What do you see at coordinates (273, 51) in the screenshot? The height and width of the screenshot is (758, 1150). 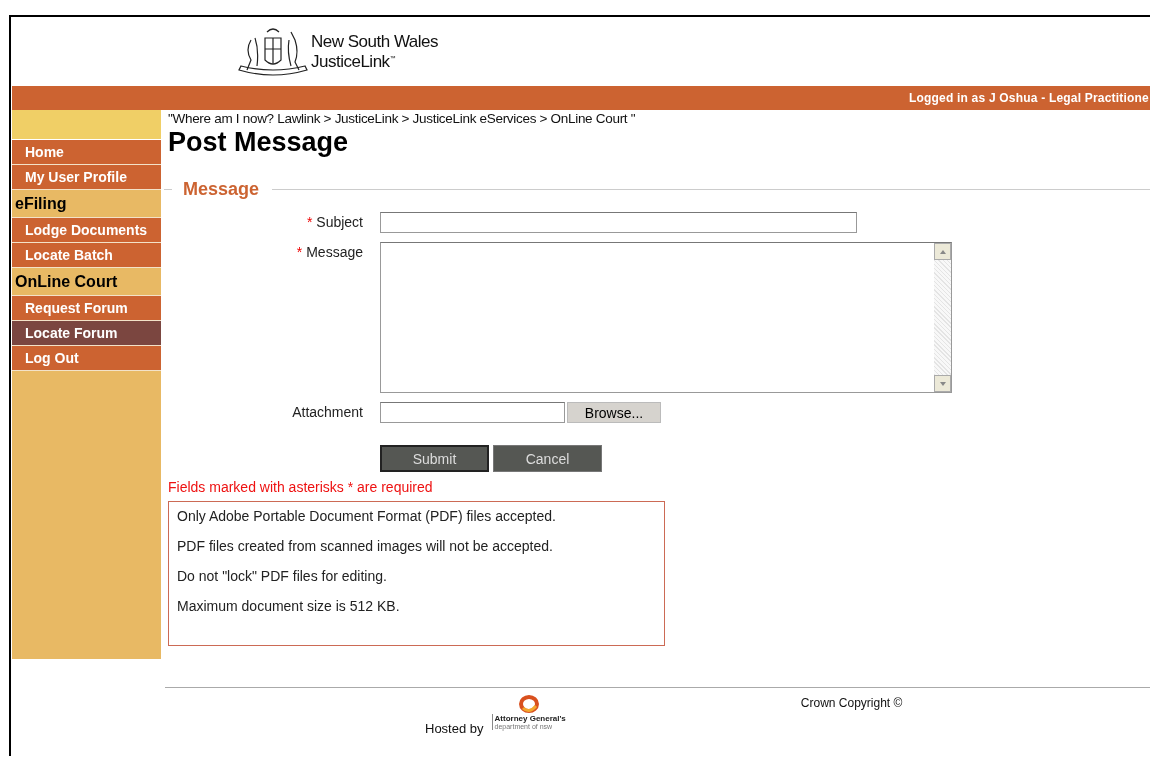 I see `coat-of-arms-icon` at bounding box center [273, 51].